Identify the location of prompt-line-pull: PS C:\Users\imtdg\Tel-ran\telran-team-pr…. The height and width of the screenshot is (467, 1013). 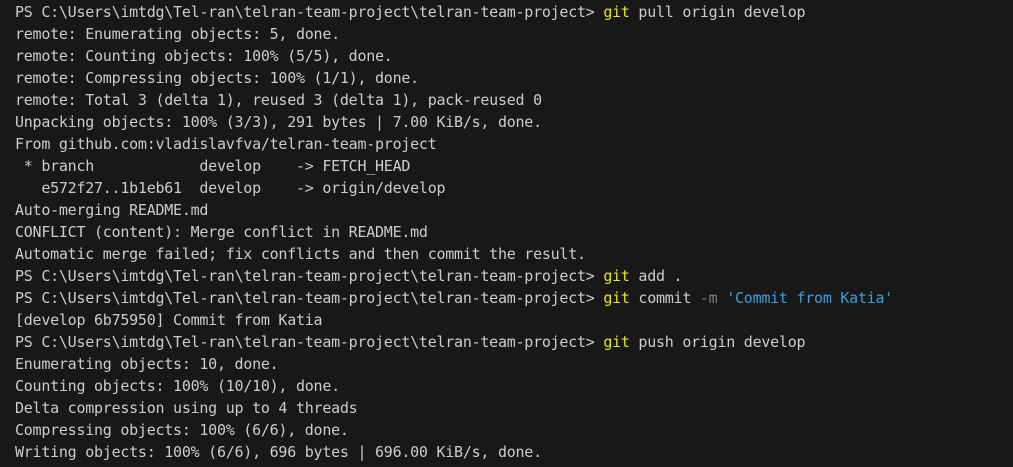
(514, 12).